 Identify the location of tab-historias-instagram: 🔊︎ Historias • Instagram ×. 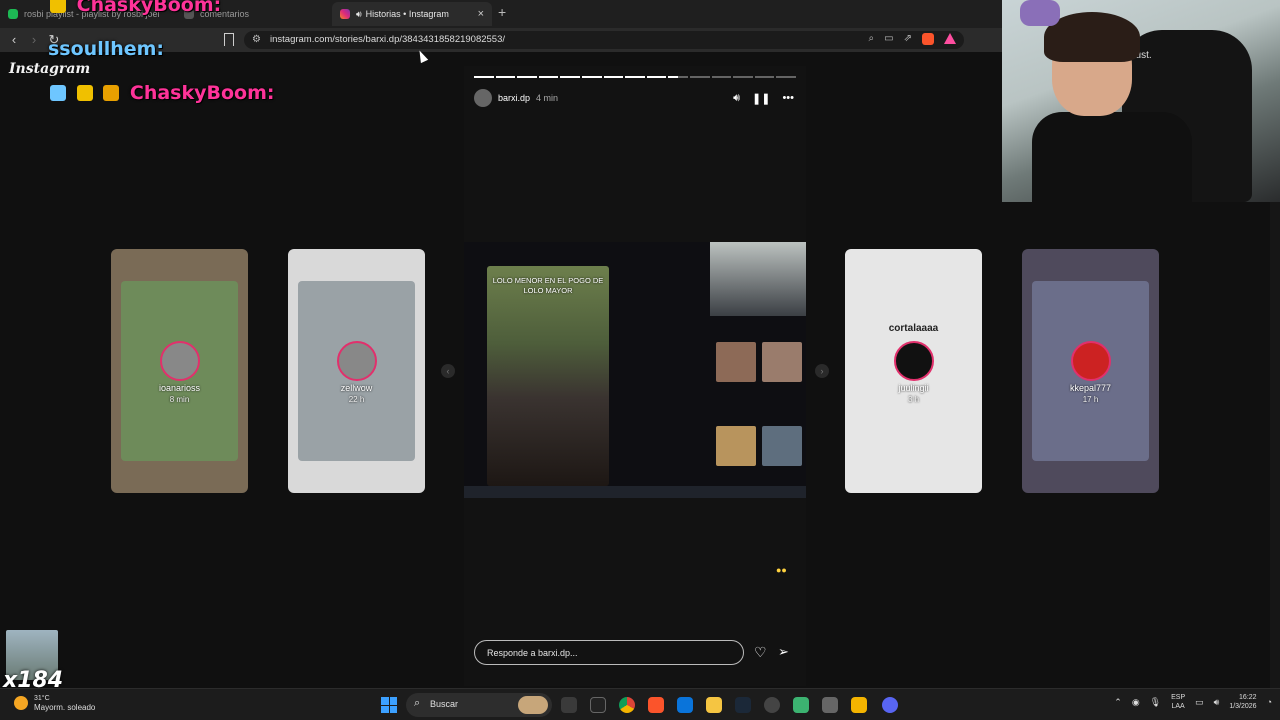
(412, 14).